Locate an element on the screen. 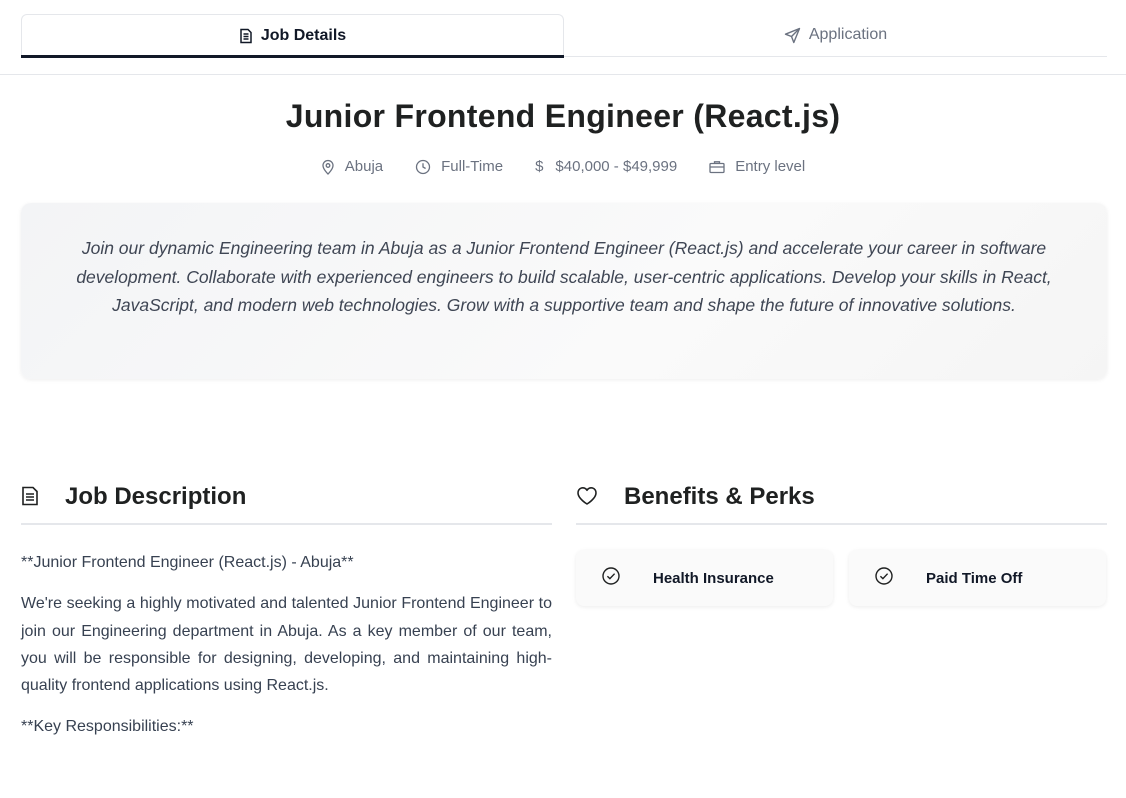 Image resolution: width=1126 pixels, height=798 pixels. meta-level: Entry level is located at coordinates (757, 166).